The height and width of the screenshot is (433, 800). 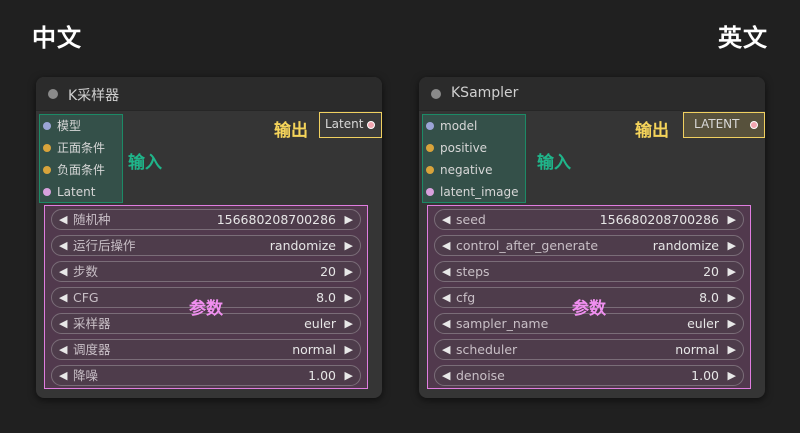 I want to click on widget-value: euler, so click(x=320, y=323).